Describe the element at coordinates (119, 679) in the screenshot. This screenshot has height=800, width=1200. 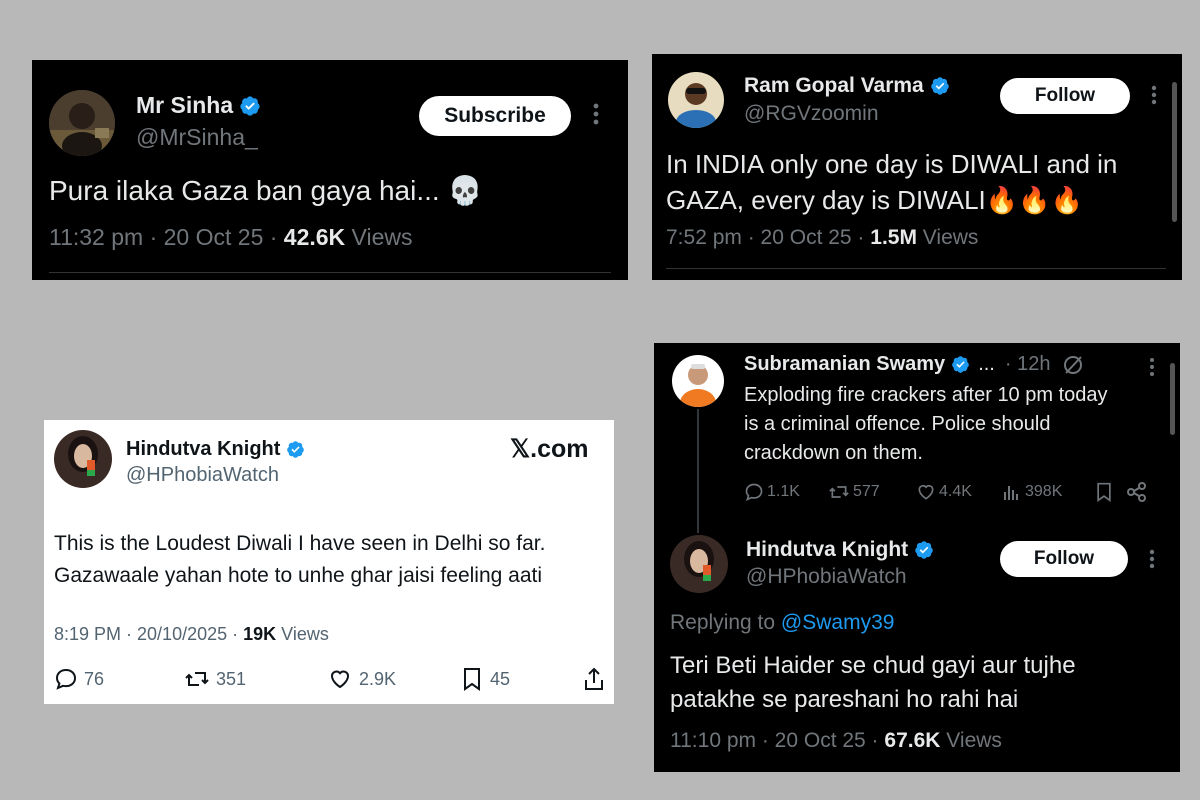
I see `reply-button: 76` at that location.